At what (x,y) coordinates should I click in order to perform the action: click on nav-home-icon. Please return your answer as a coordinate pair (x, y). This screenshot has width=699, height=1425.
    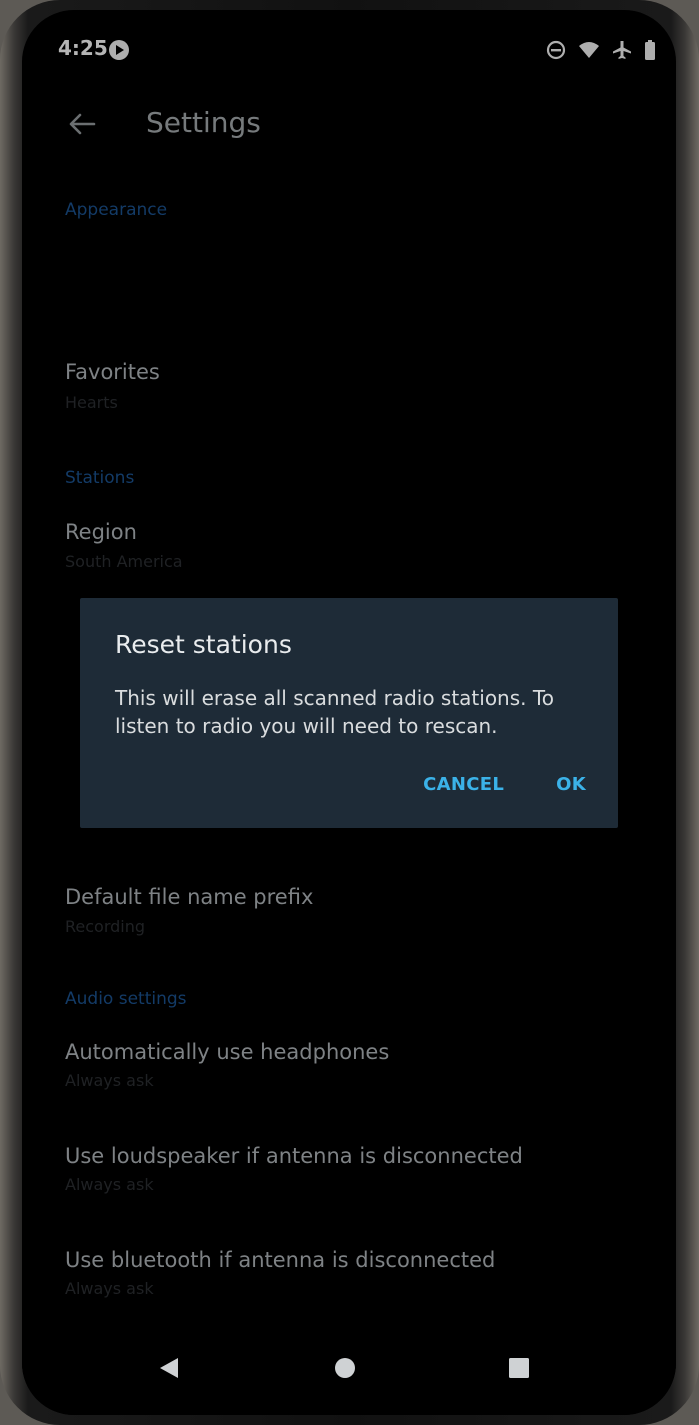
    Looking at the image, I should click on (345, 1370).